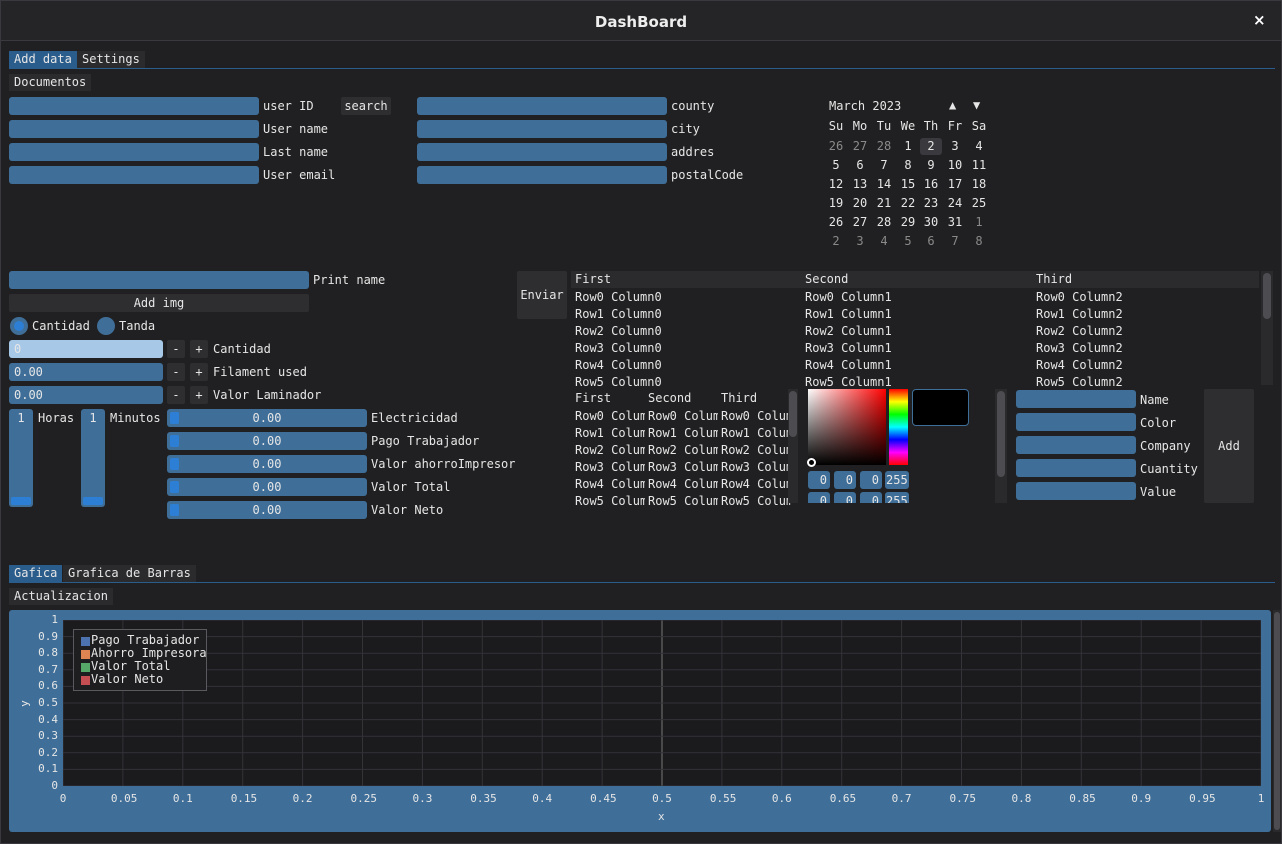 Image resolution: width=1282 pixels, height=844 pixels. I want to click on add-img-button: Add img, so click(159, 303).